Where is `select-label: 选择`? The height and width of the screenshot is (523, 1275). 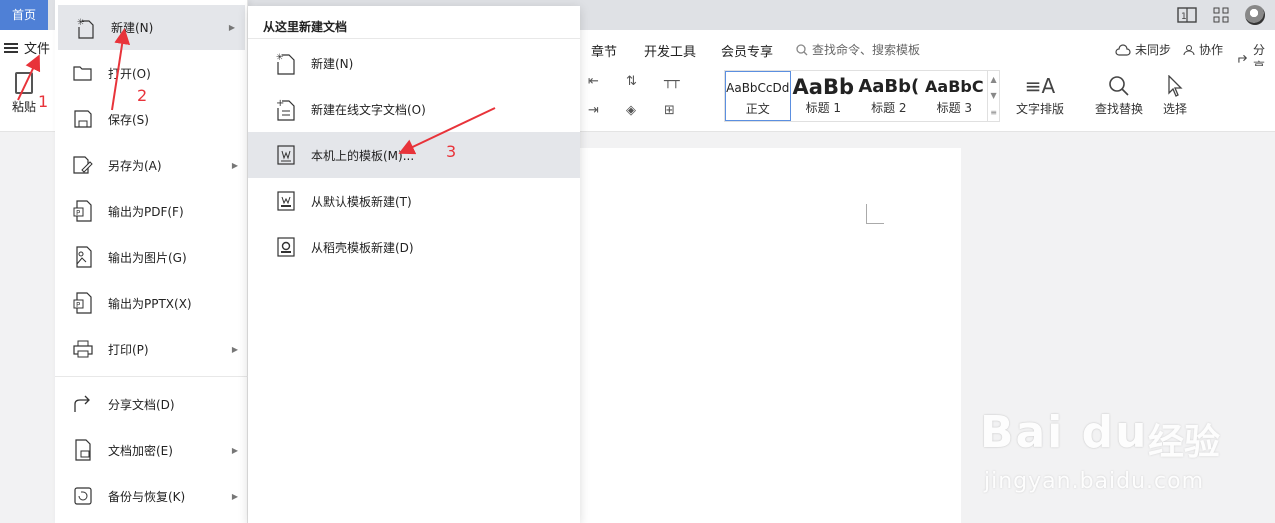 select-label: 选择 is located at coordinates (1175, 109).